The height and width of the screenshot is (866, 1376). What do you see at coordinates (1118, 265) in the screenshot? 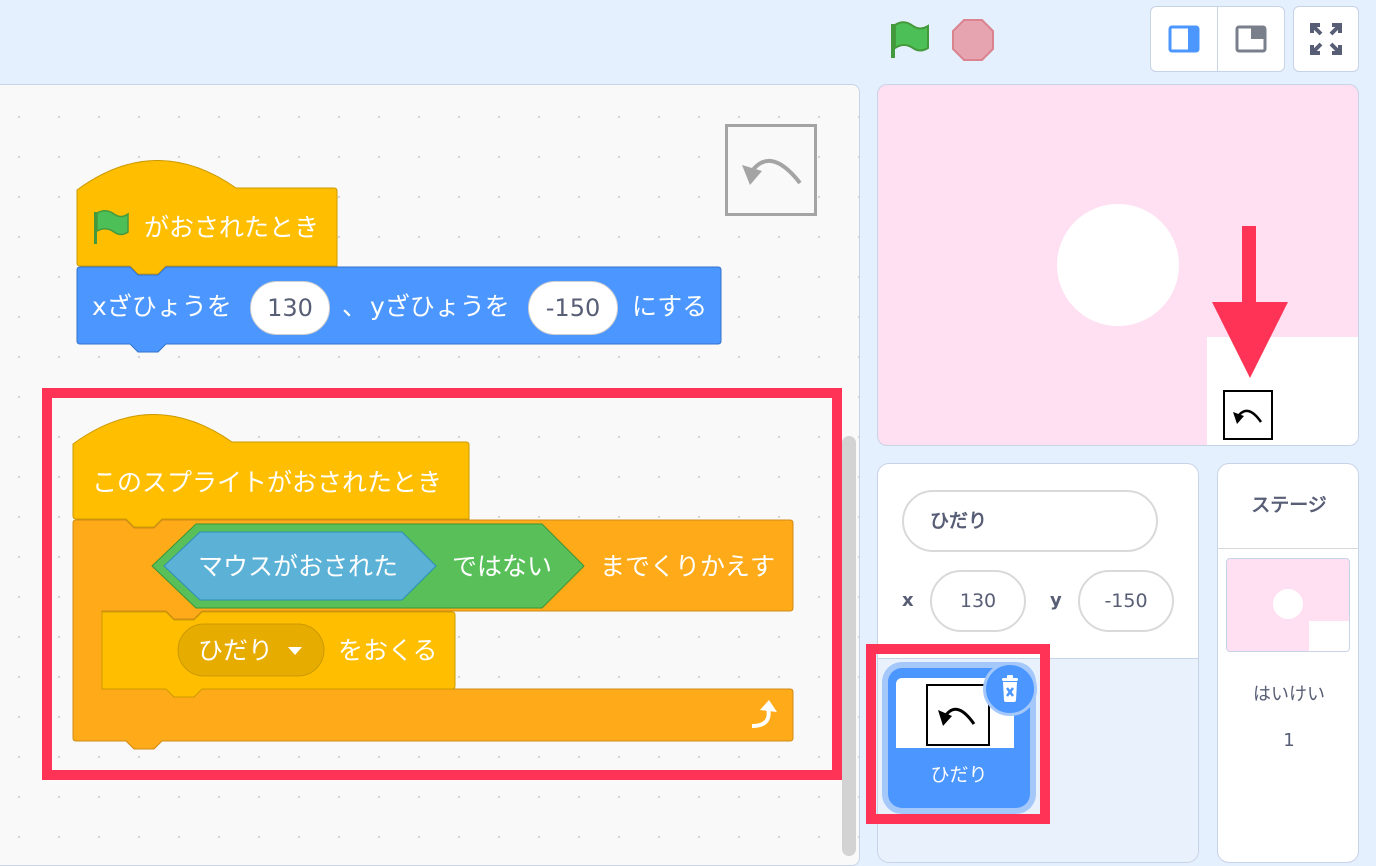
I see `stage-white-circle` at bounding box center [1118, 265].